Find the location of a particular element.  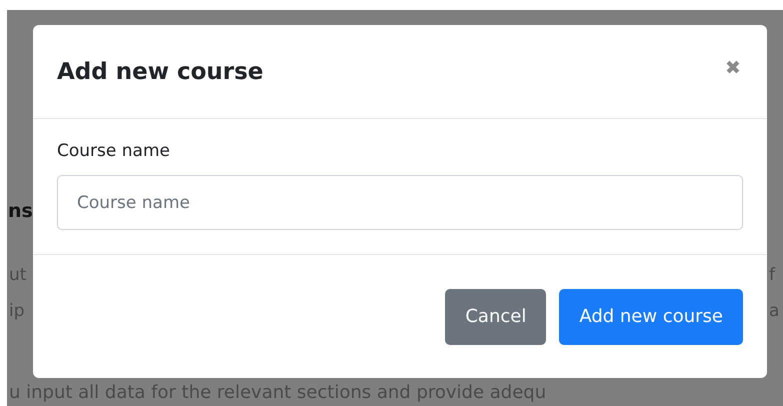

page-heading: ns is located at coordinates (20, 211).